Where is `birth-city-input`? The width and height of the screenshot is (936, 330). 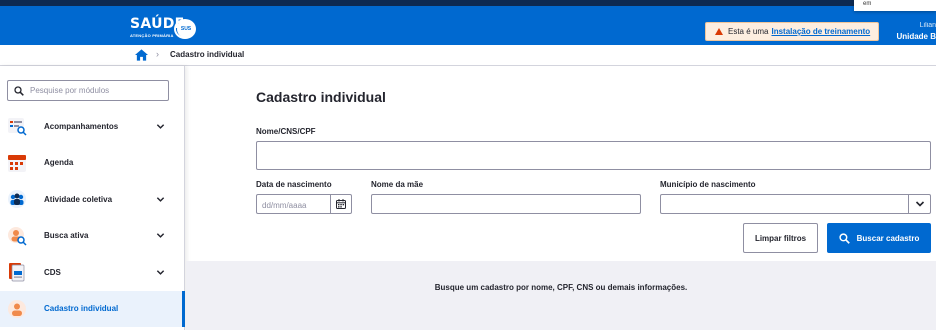
birth-city-input is located at coordinates (784, 205).